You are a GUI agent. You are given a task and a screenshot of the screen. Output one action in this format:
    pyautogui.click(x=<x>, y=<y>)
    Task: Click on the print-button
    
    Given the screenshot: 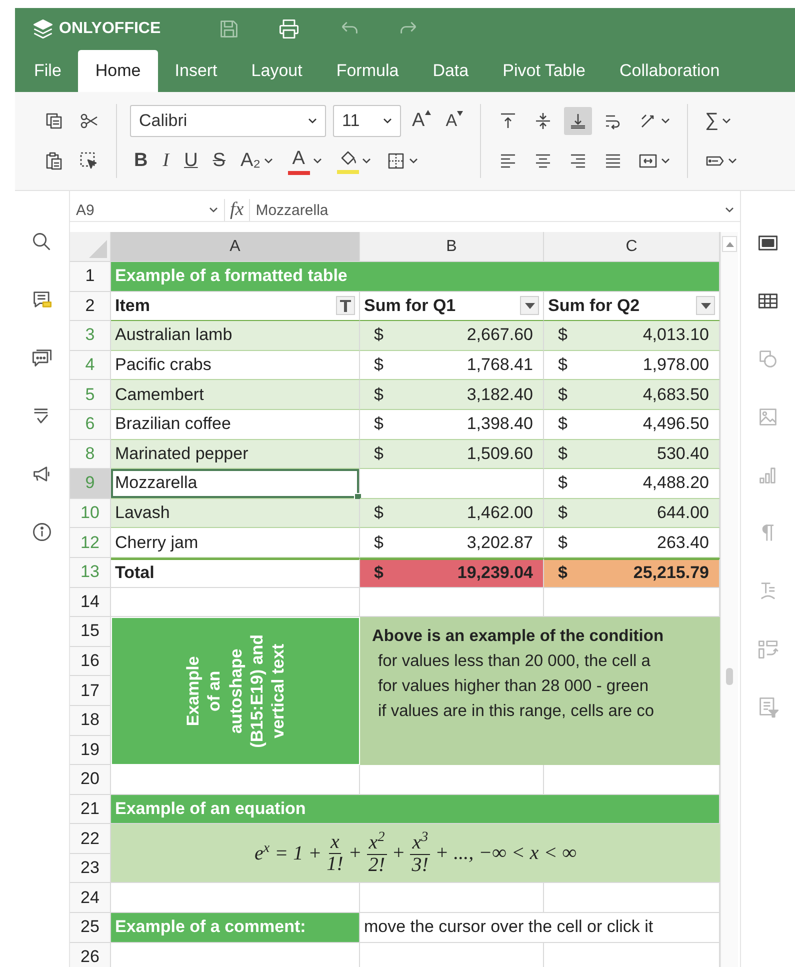 What is the action you would take?
    pyautogui.click(x=289, y=29)
    